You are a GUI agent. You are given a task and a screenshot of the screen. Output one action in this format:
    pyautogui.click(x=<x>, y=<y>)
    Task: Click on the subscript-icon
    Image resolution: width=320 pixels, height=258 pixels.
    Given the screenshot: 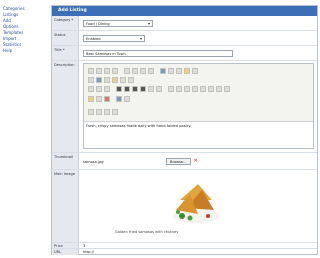 What is the action you would take?
    pyautogui.click(x=151, y=89)
    